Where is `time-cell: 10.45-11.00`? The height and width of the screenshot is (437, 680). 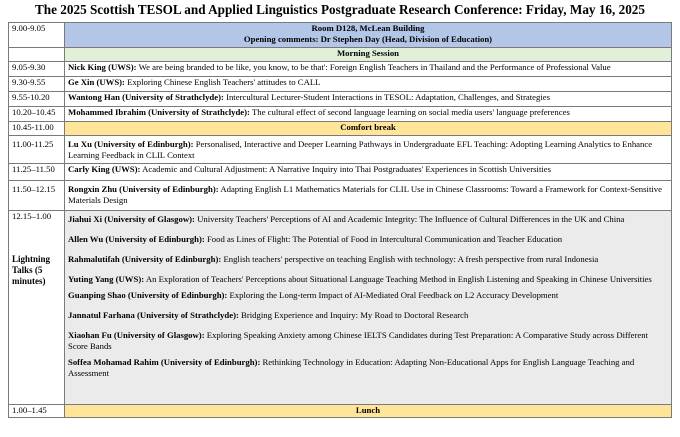
time-cell: 10.45-11.00 is located at coordinates (36, 128).